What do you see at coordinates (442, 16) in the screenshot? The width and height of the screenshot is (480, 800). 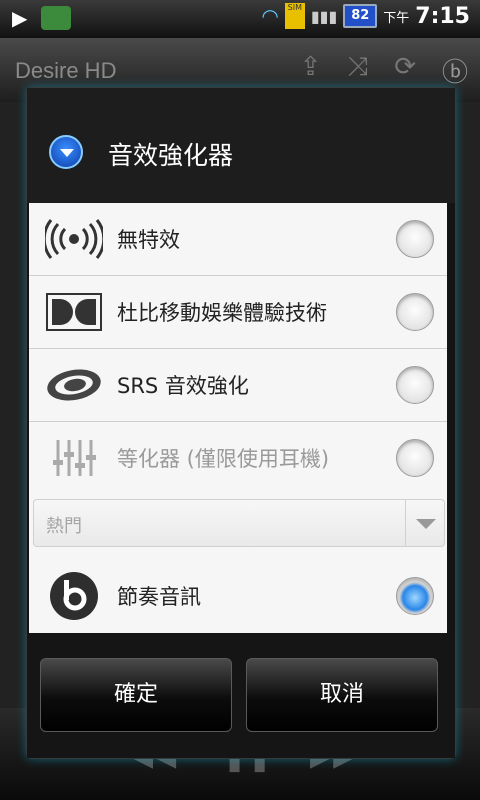 I see `clock: 7:15` at bounding box center [442, 16].